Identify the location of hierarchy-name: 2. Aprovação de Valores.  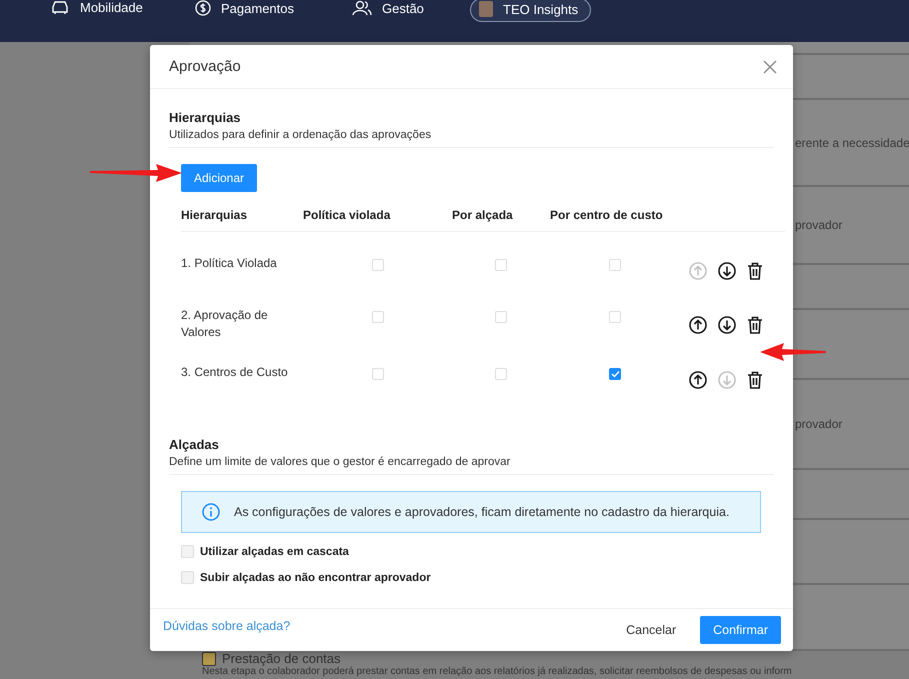
(224, 323).